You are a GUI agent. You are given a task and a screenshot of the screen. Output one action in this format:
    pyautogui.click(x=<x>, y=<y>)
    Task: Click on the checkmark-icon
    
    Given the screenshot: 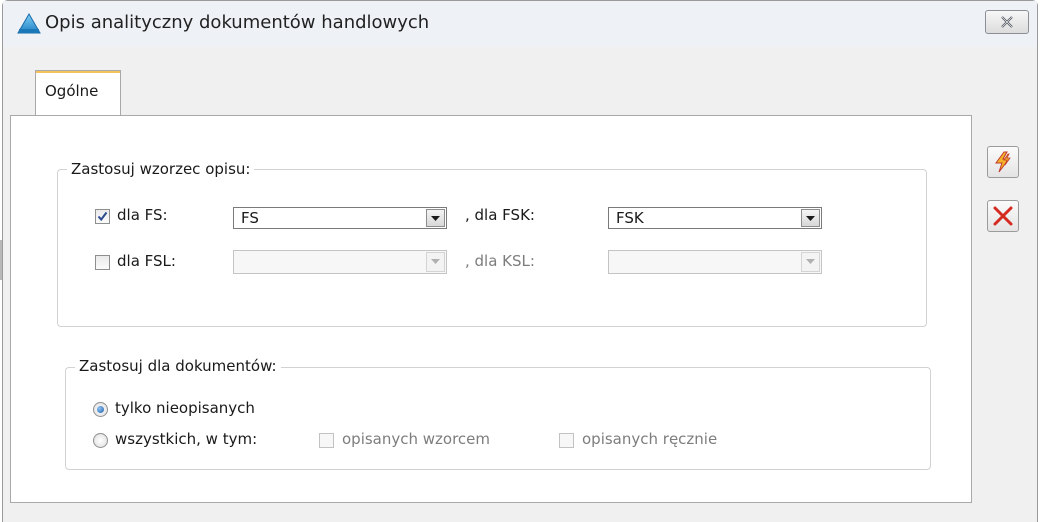 What is the action you would take?
    pyautogui.click(x=102, y=216)
    